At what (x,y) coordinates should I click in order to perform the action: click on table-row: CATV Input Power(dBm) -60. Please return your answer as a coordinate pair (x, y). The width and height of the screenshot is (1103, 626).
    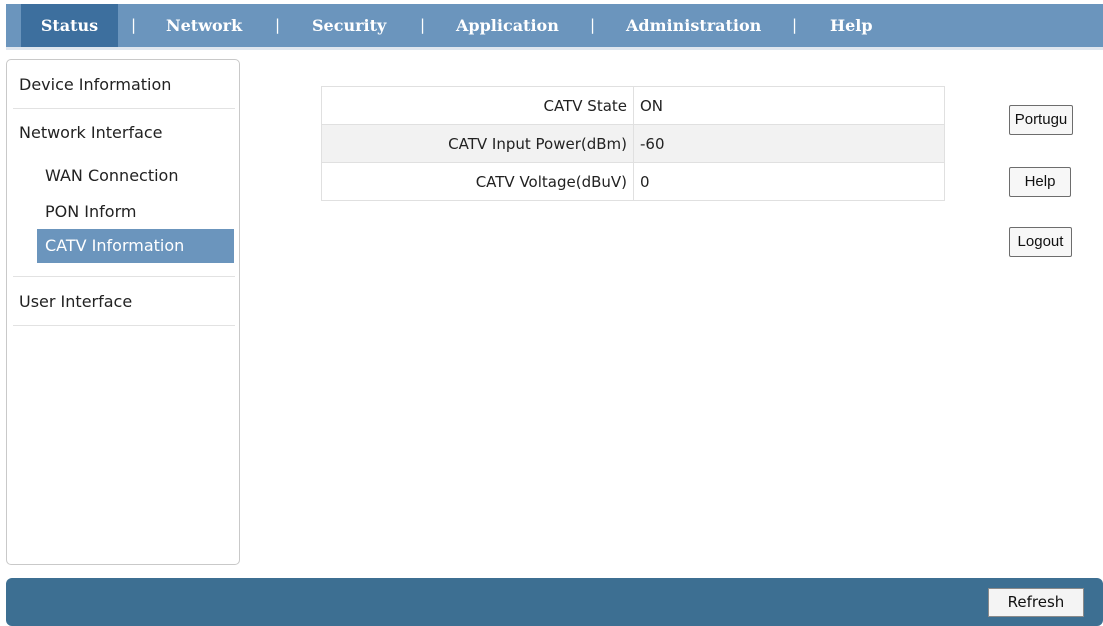
    Looking at the image, I should click on (633, 143).